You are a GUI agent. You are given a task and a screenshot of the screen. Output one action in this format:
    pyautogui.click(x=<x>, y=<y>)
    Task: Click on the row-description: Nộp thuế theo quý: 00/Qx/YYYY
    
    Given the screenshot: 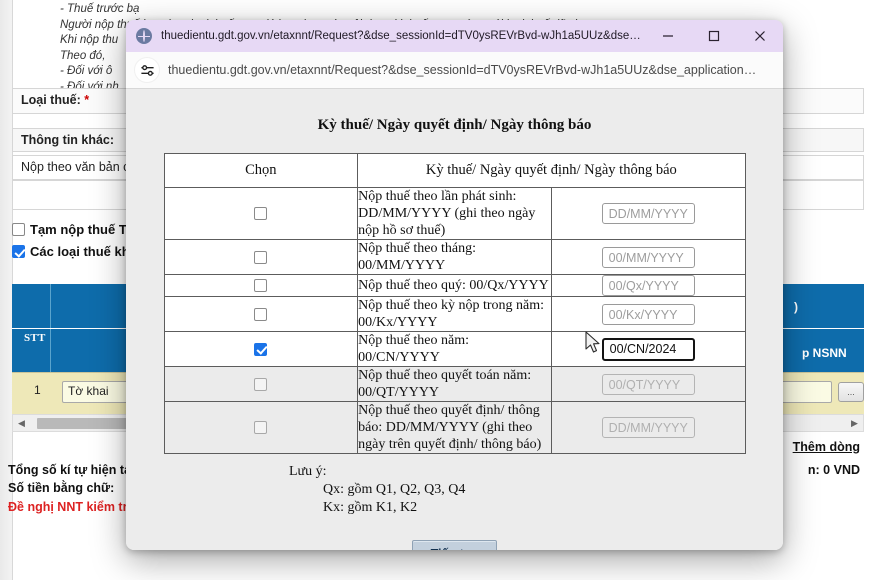 What is the action you would take?
    pyautogui.click(x=454, y=285)
    